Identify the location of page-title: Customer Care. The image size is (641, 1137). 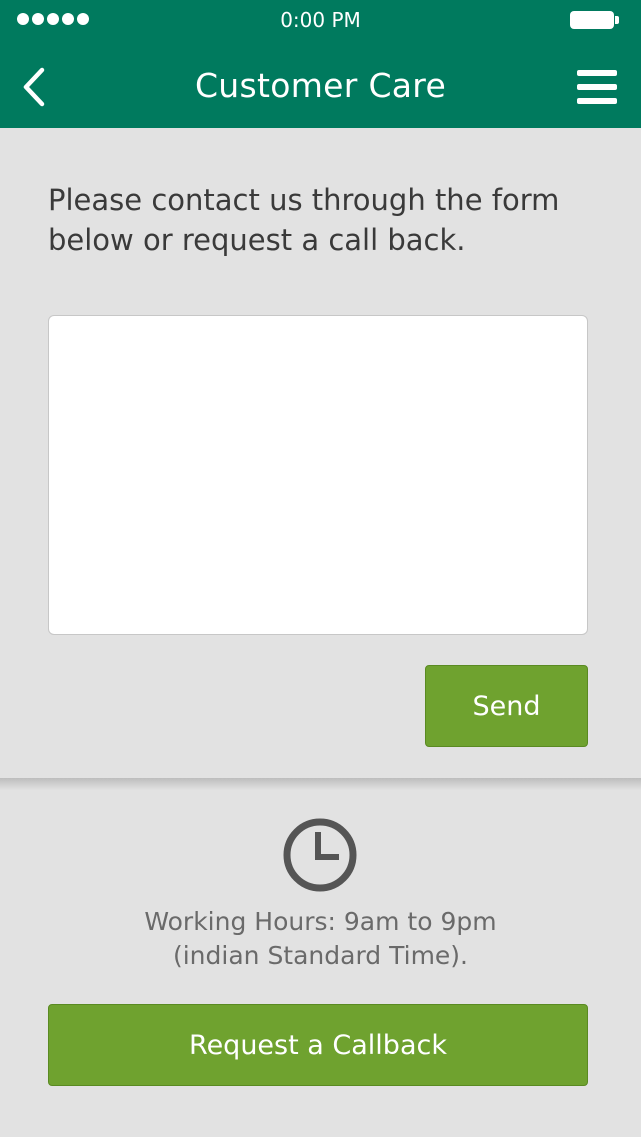
(320, 85).